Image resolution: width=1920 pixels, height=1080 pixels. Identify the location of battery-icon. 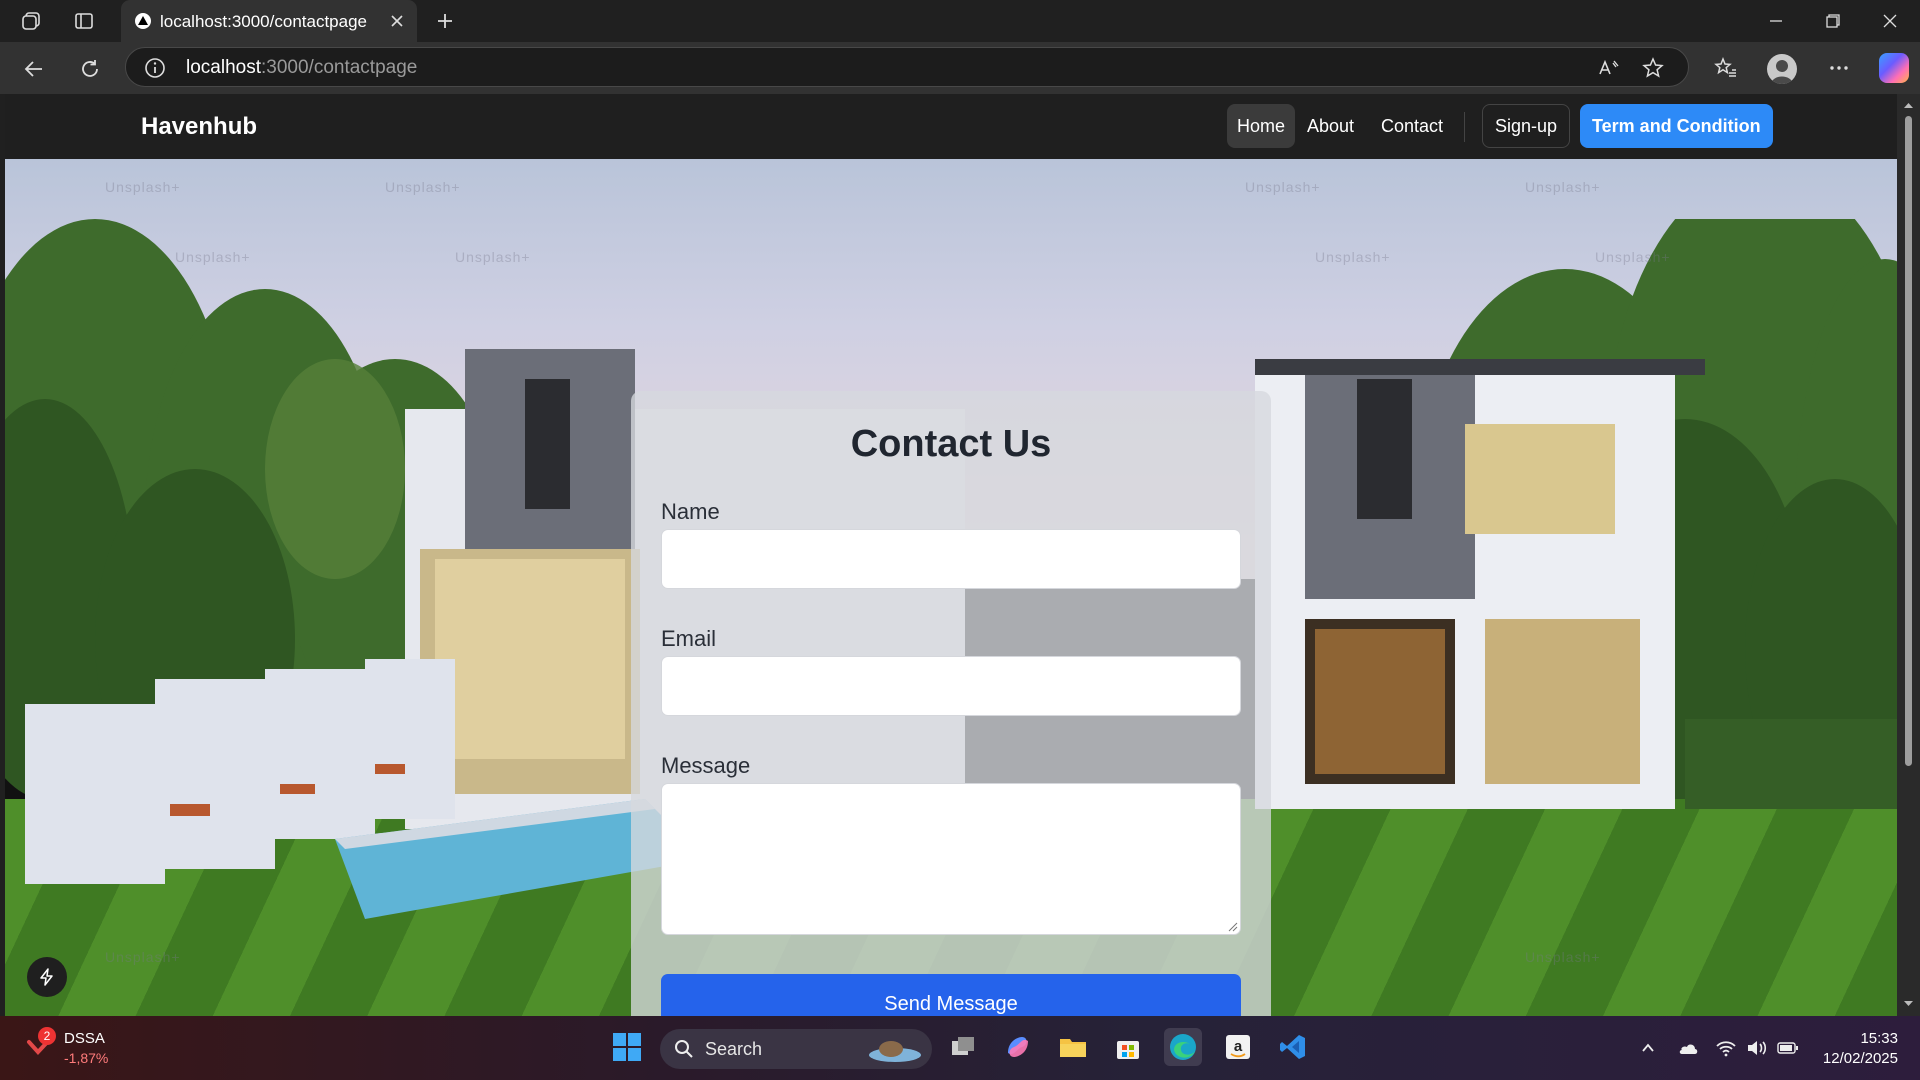
(1788, 1048).